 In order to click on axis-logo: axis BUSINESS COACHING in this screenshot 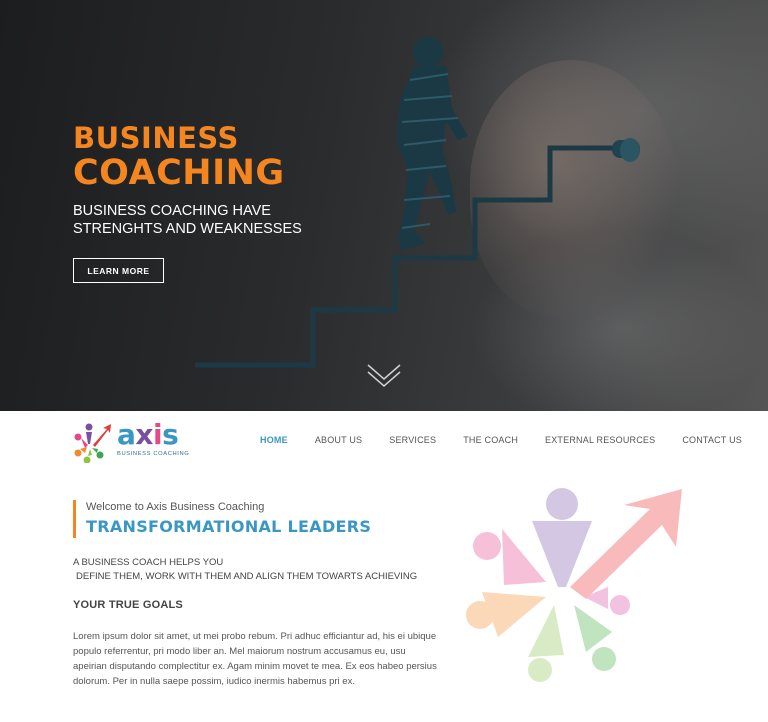, I will do `click(135, 442)`.